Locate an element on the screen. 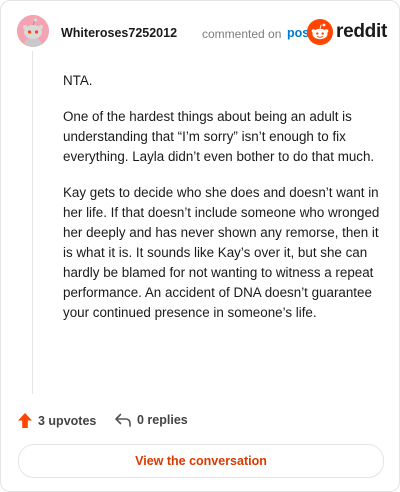 Image resolution: width=400 pixels, height=492 pixels. reddit-logo: reddit is located at coordinates (347, 32).